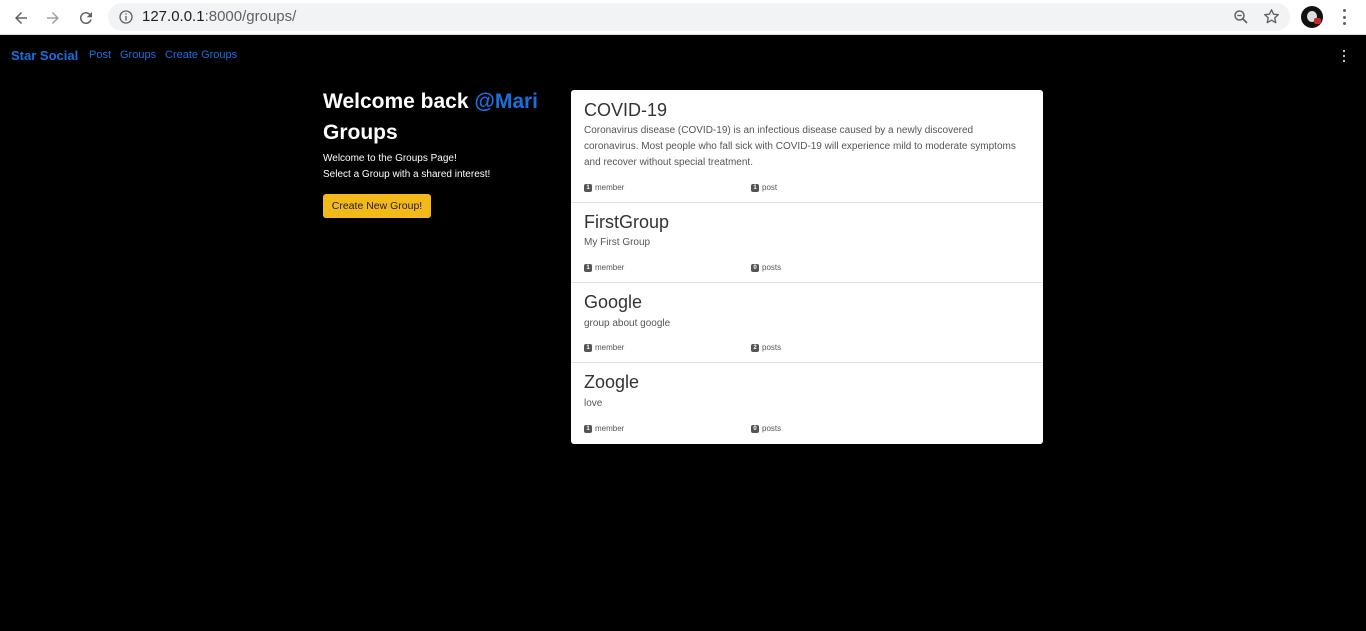 The width and height of the screenshot is (1366, 631). Describe the element at coordinates (201, 55) in the screenshot. I see `nav-link-create-groups: Create Groups` at that location.